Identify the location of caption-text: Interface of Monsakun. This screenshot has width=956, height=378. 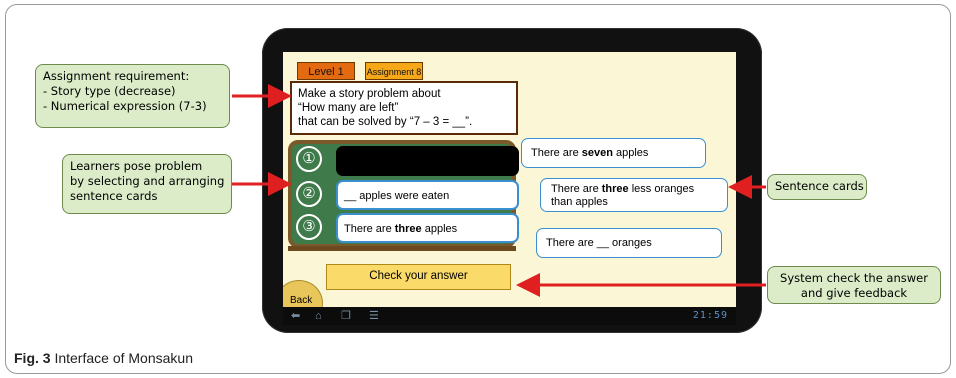
(121, 358).